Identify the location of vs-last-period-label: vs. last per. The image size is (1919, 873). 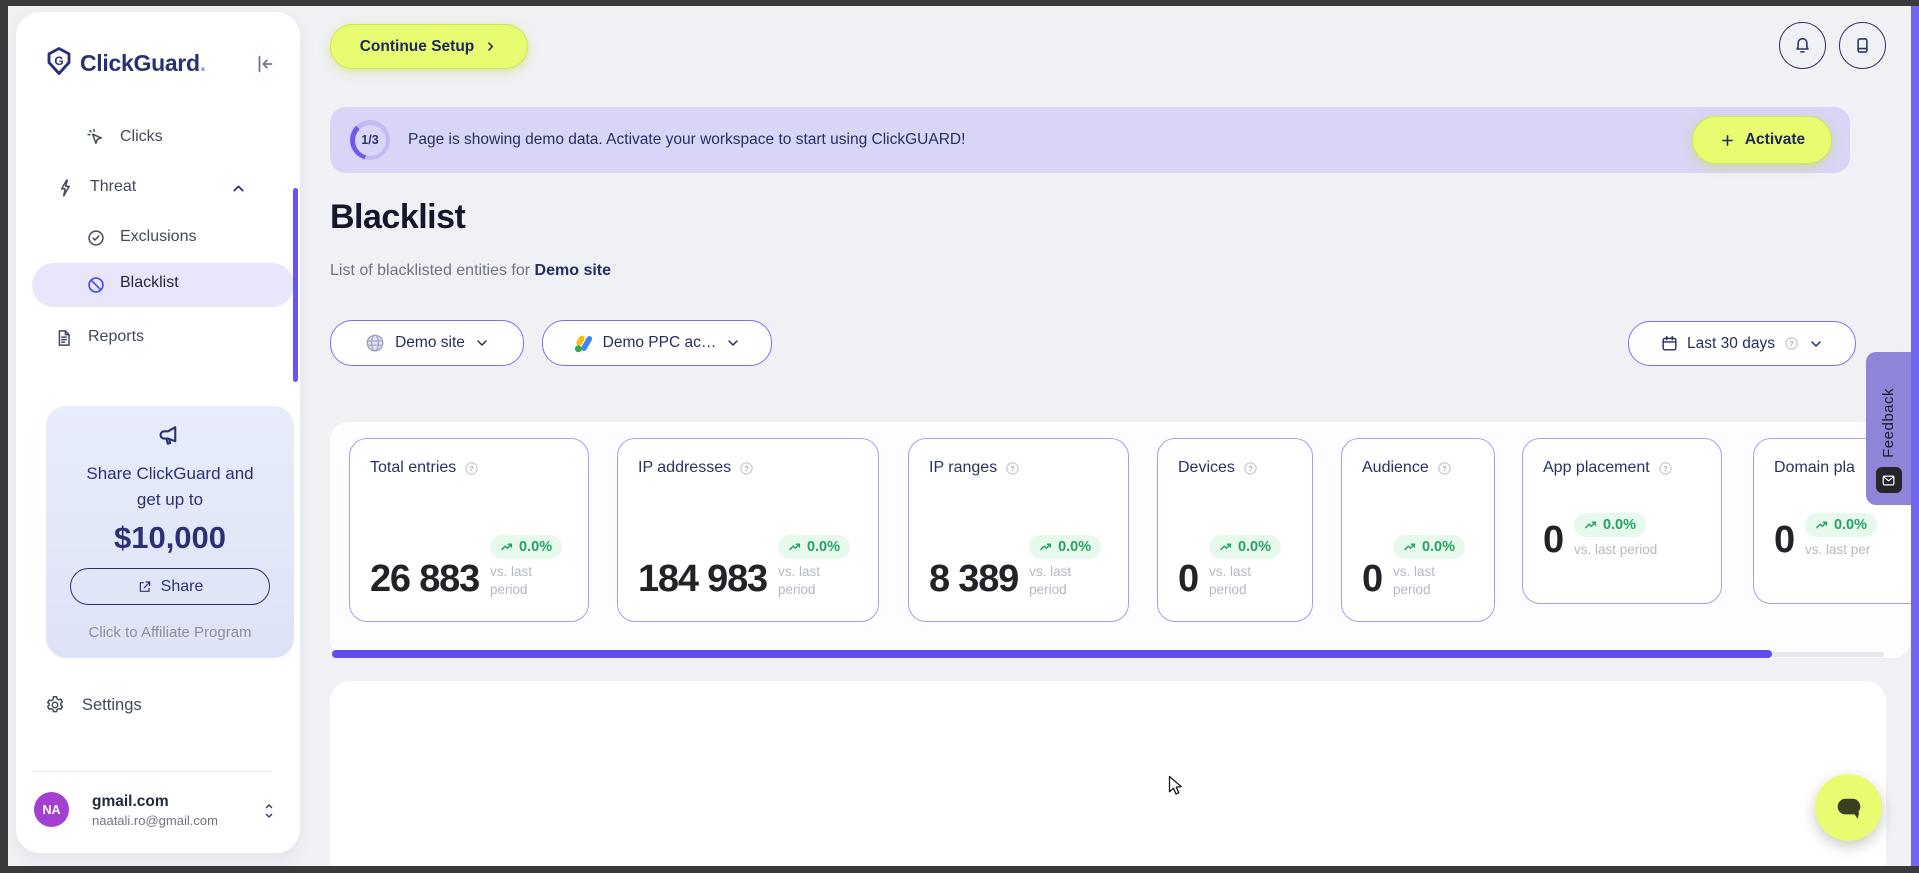
(1837, 549).